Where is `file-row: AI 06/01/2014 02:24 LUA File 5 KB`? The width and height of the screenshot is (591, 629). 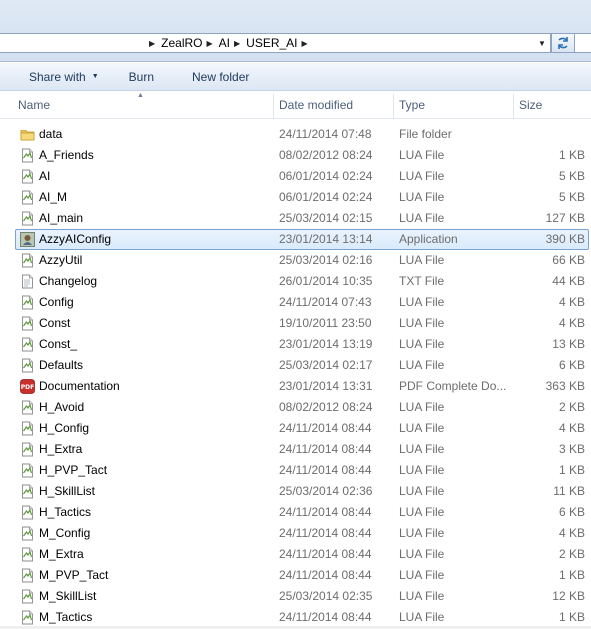
file-row: AI 06/01/2014 02:24 LUA File 5 KB is located at coordinates (295, 176).